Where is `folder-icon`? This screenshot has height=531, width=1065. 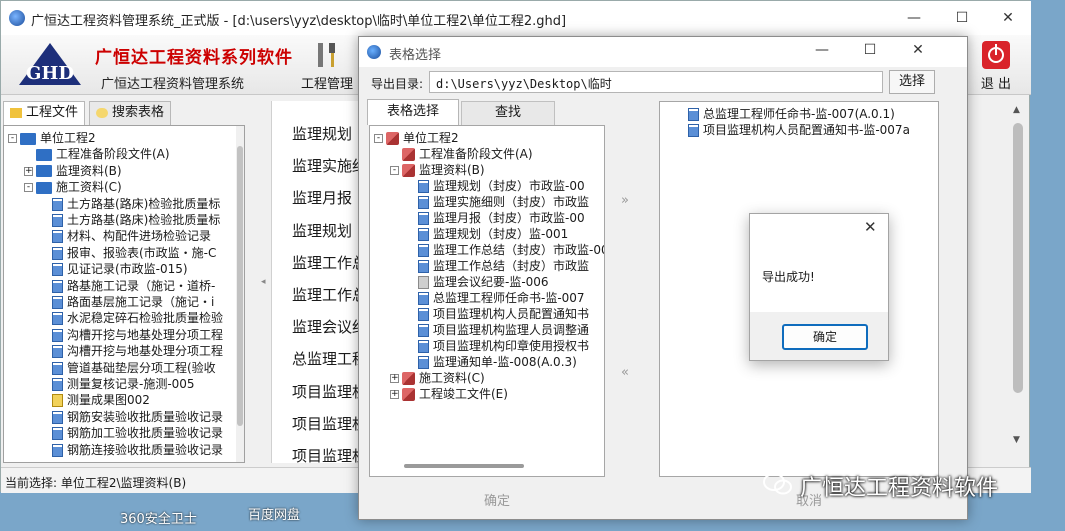 folder-icon is located at coordinates (44, 154).